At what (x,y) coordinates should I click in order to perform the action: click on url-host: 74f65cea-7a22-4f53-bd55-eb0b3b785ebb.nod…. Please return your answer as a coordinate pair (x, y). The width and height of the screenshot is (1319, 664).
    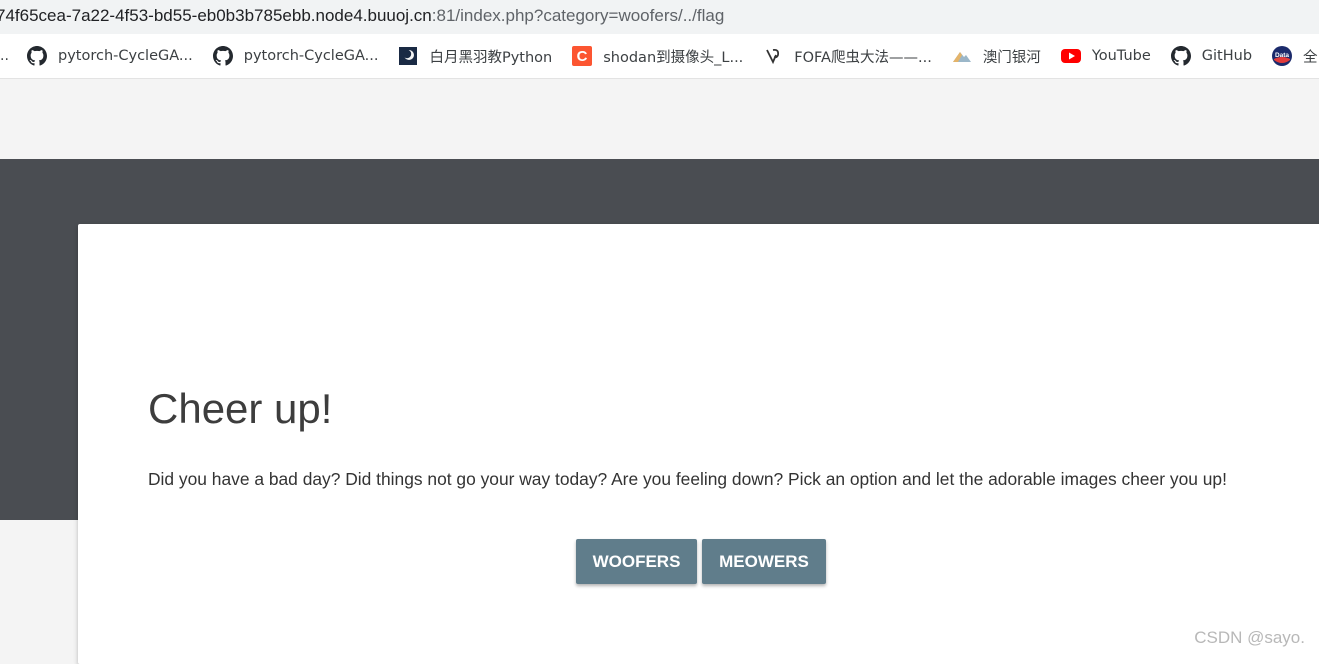
    Looking at the image, I should click on (216, 15).